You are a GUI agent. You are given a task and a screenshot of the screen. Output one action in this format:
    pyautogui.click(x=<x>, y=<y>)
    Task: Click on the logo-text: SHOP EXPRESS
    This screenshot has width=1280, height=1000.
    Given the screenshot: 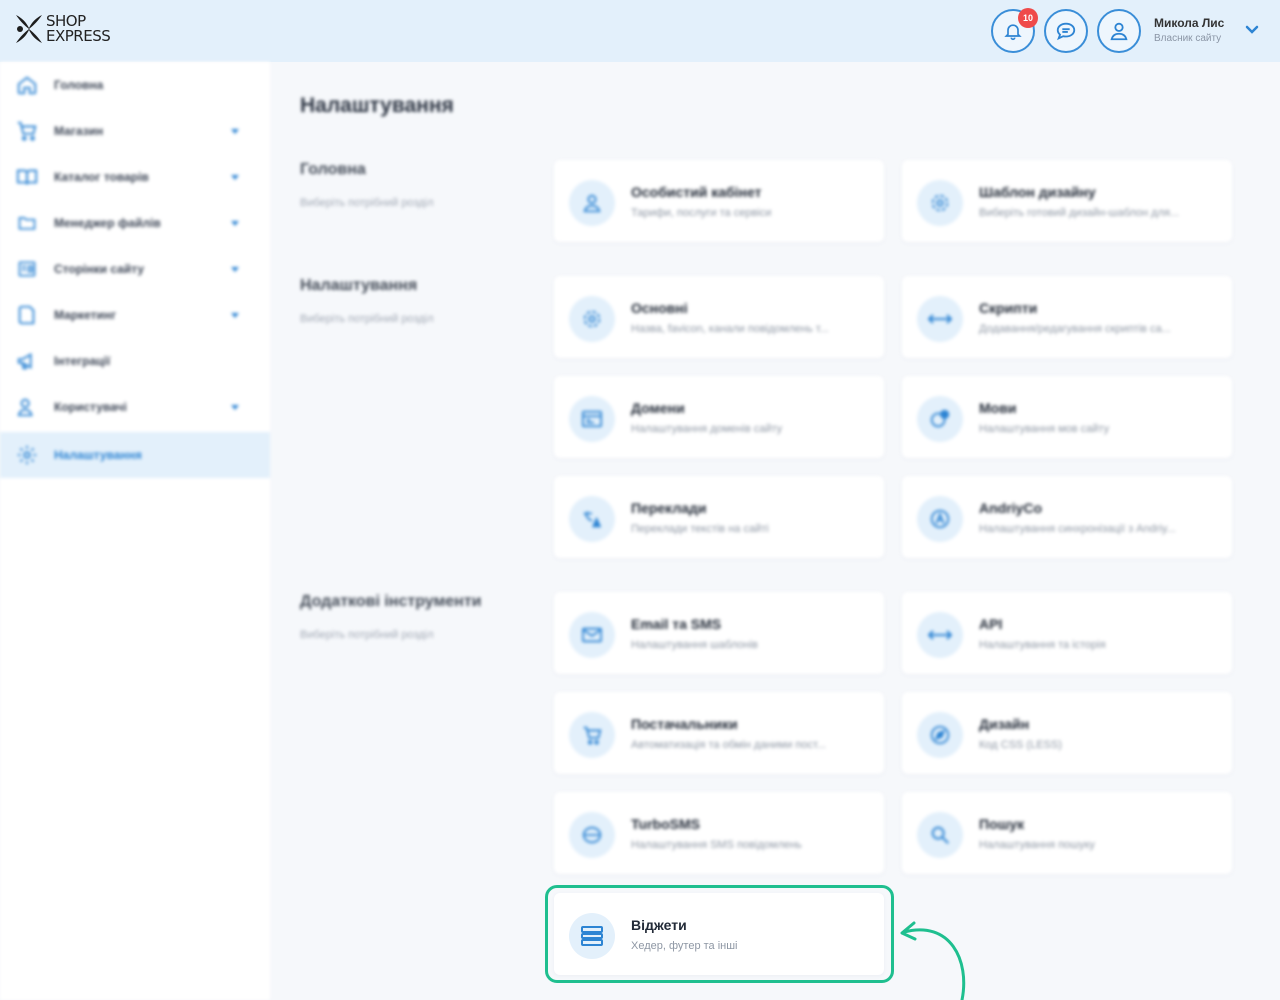 What is the action you would take?
    pyautogui.click(x=78, y=29)
    